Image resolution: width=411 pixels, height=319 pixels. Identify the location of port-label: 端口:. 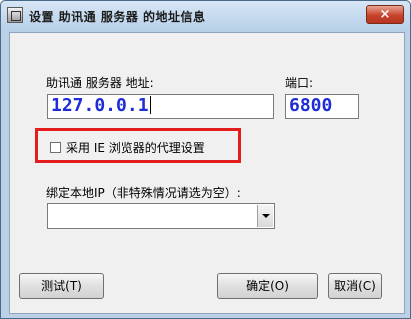
(299, 83).